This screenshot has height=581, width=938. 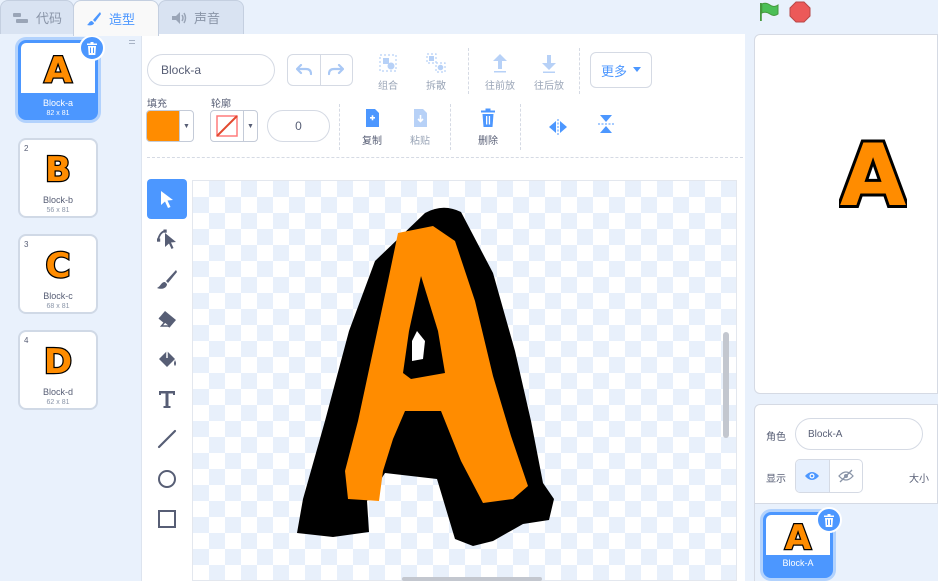 I want to click on sprite-label: 角色, so click(x=776, y=437).